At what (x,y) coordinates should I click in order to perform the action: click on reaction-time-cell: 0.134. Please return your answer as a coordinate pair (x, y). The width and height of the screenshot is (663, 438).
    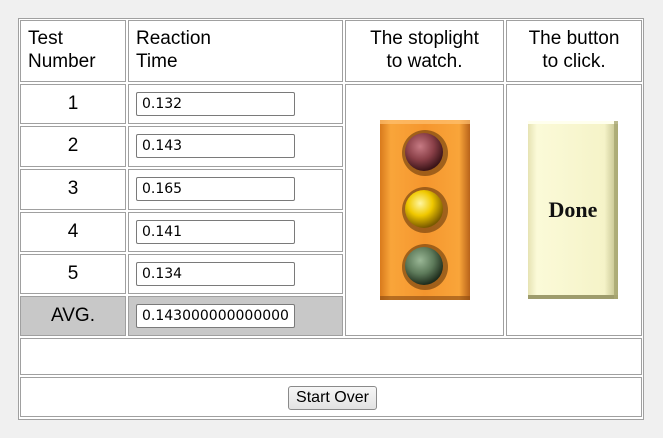
    Looking at the image, I should click on (235, 274).